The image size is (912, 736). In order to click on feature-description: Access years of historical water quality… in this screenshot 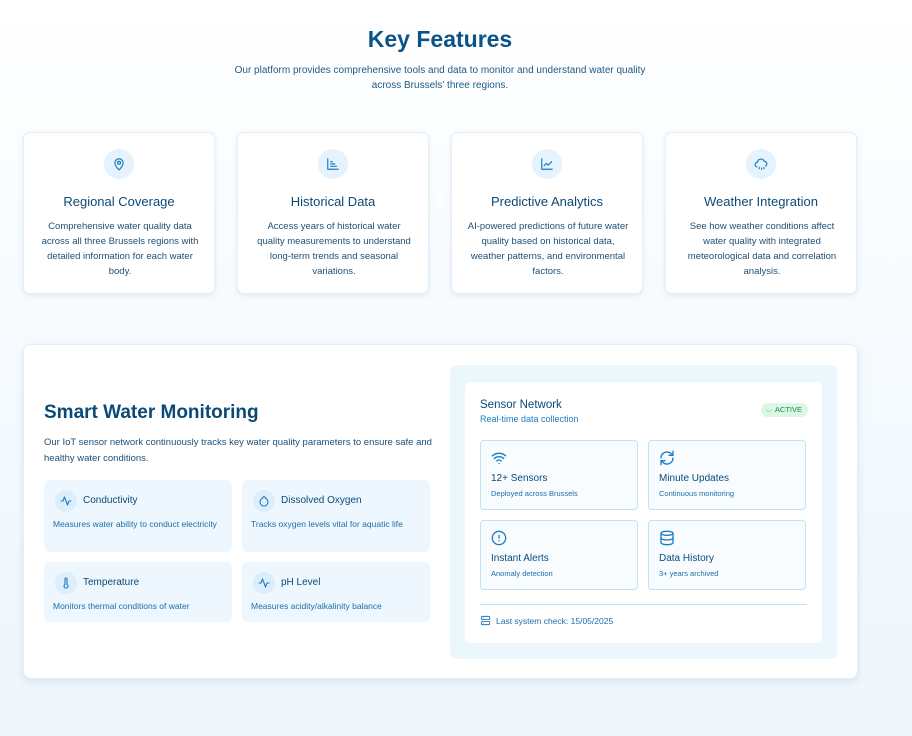, I will do `click(334, 249)`.